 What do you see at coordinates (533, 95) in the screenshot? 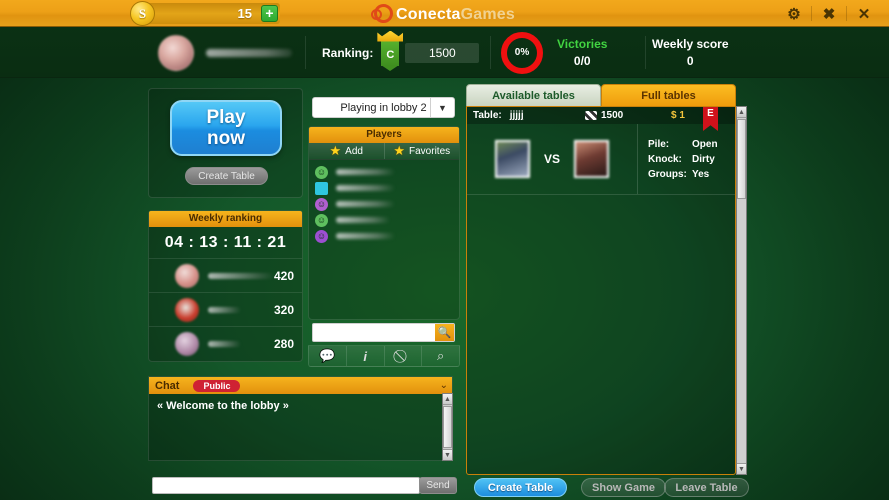
I see `tab-available-tables: Available tables` at bounding box center [533, 95].